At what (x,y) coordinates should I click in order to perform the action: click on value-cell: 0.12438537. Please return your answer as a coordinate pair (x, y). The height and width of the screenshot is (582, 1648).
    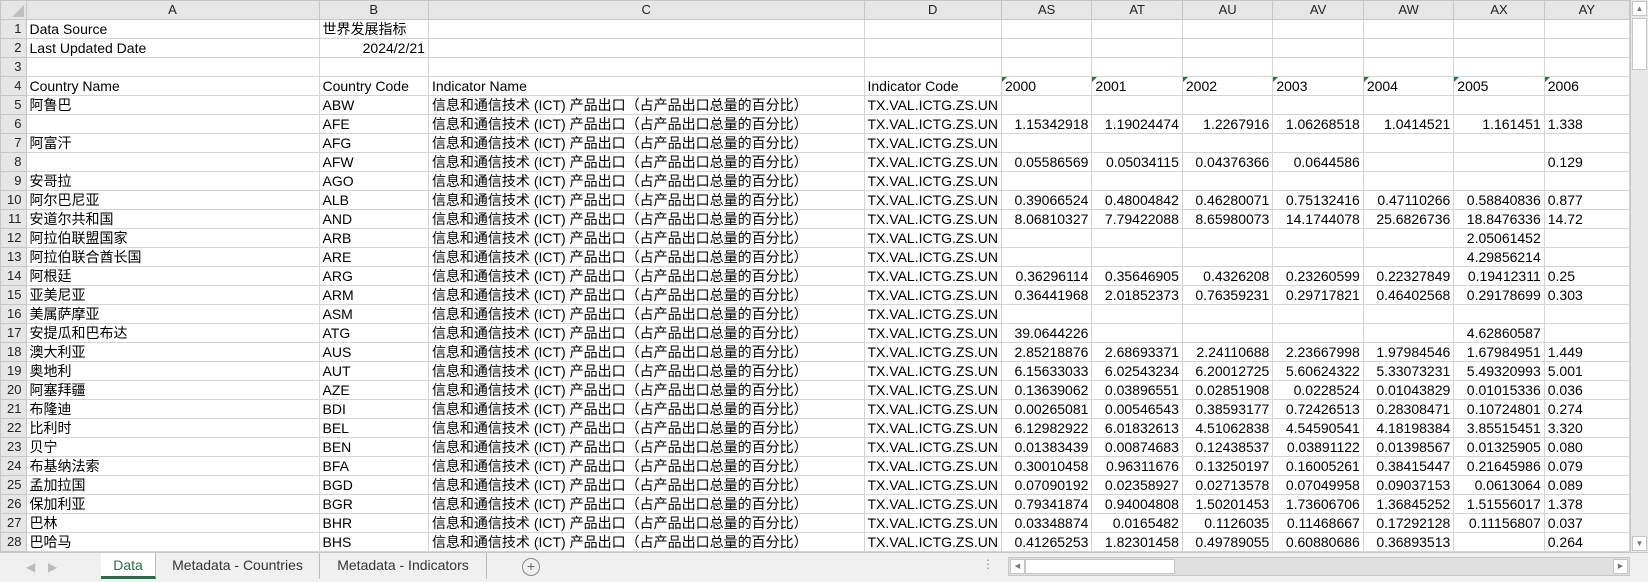
    Looking at the image, I should click on (1227, 447).